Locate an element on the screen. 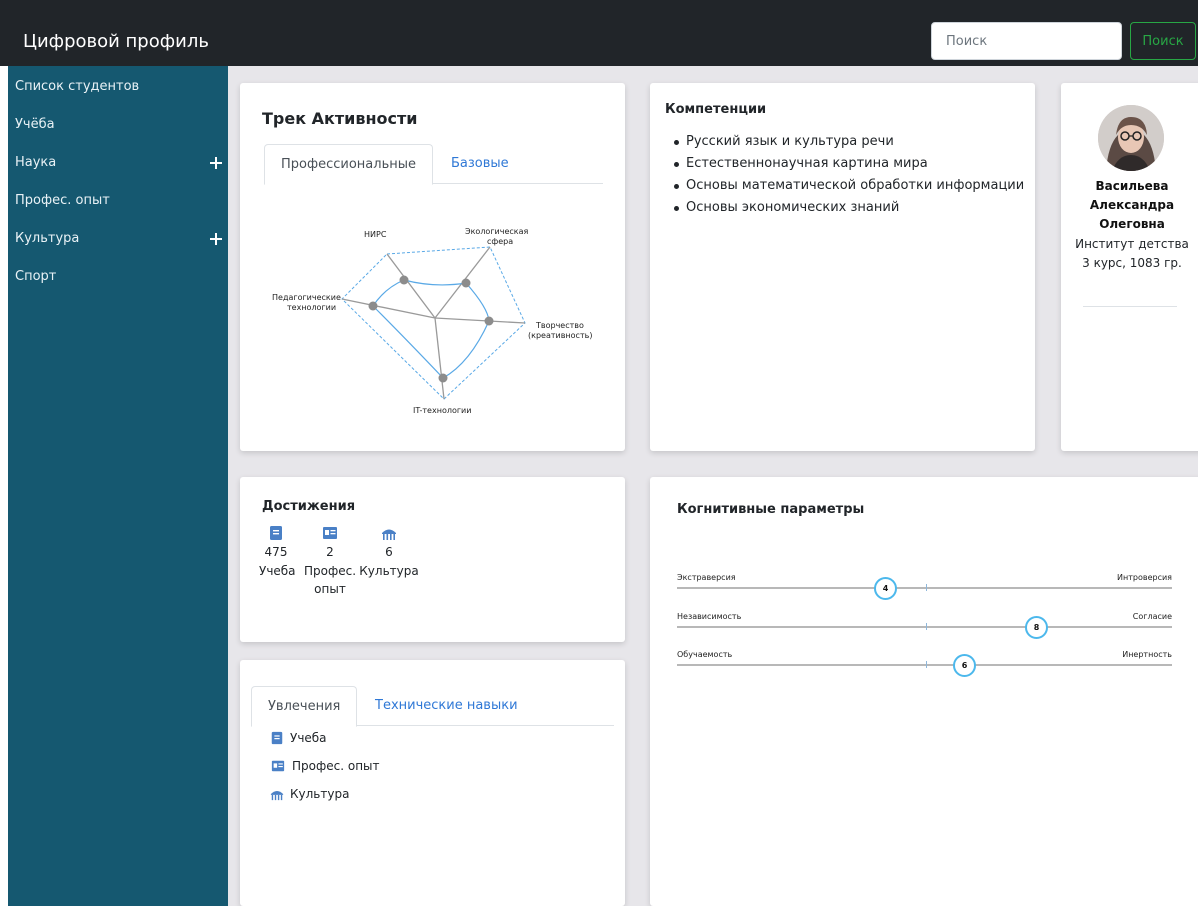  achievement-value: 6 is located at coordinates (389, 552).